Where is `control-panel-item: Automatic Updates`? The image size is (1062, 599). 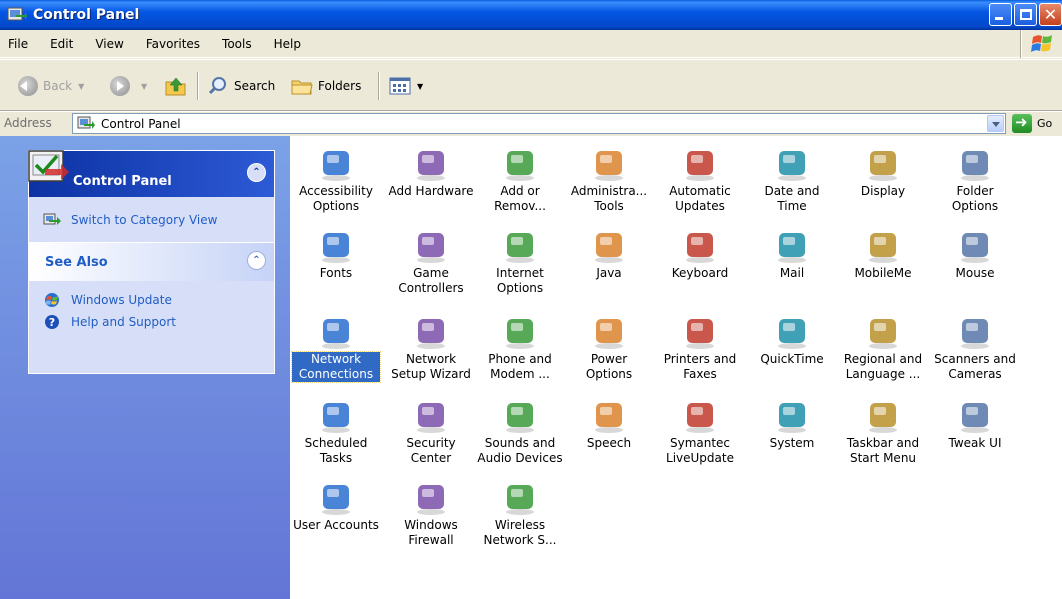
control-panel-item: Automatic Updates is located at coordinates (700, 180).